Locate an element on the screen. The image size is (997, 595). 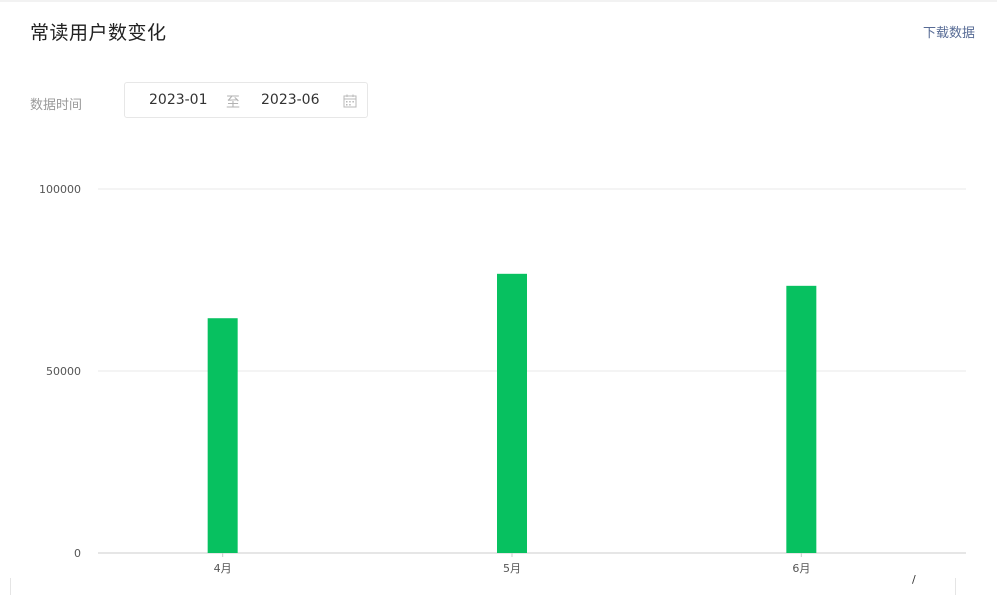
x-tick-label: 4月 is located at coordinates (223, 568).